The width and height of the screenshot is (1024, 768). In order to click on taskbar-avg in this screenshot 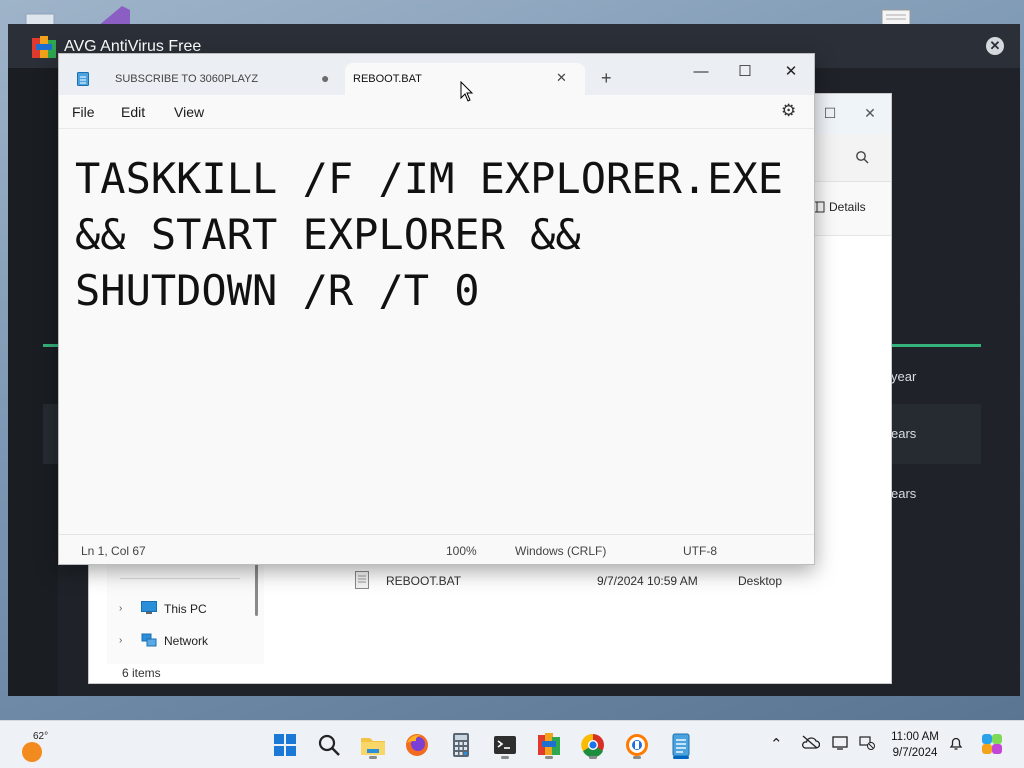, I will do `click(549, 745)`.